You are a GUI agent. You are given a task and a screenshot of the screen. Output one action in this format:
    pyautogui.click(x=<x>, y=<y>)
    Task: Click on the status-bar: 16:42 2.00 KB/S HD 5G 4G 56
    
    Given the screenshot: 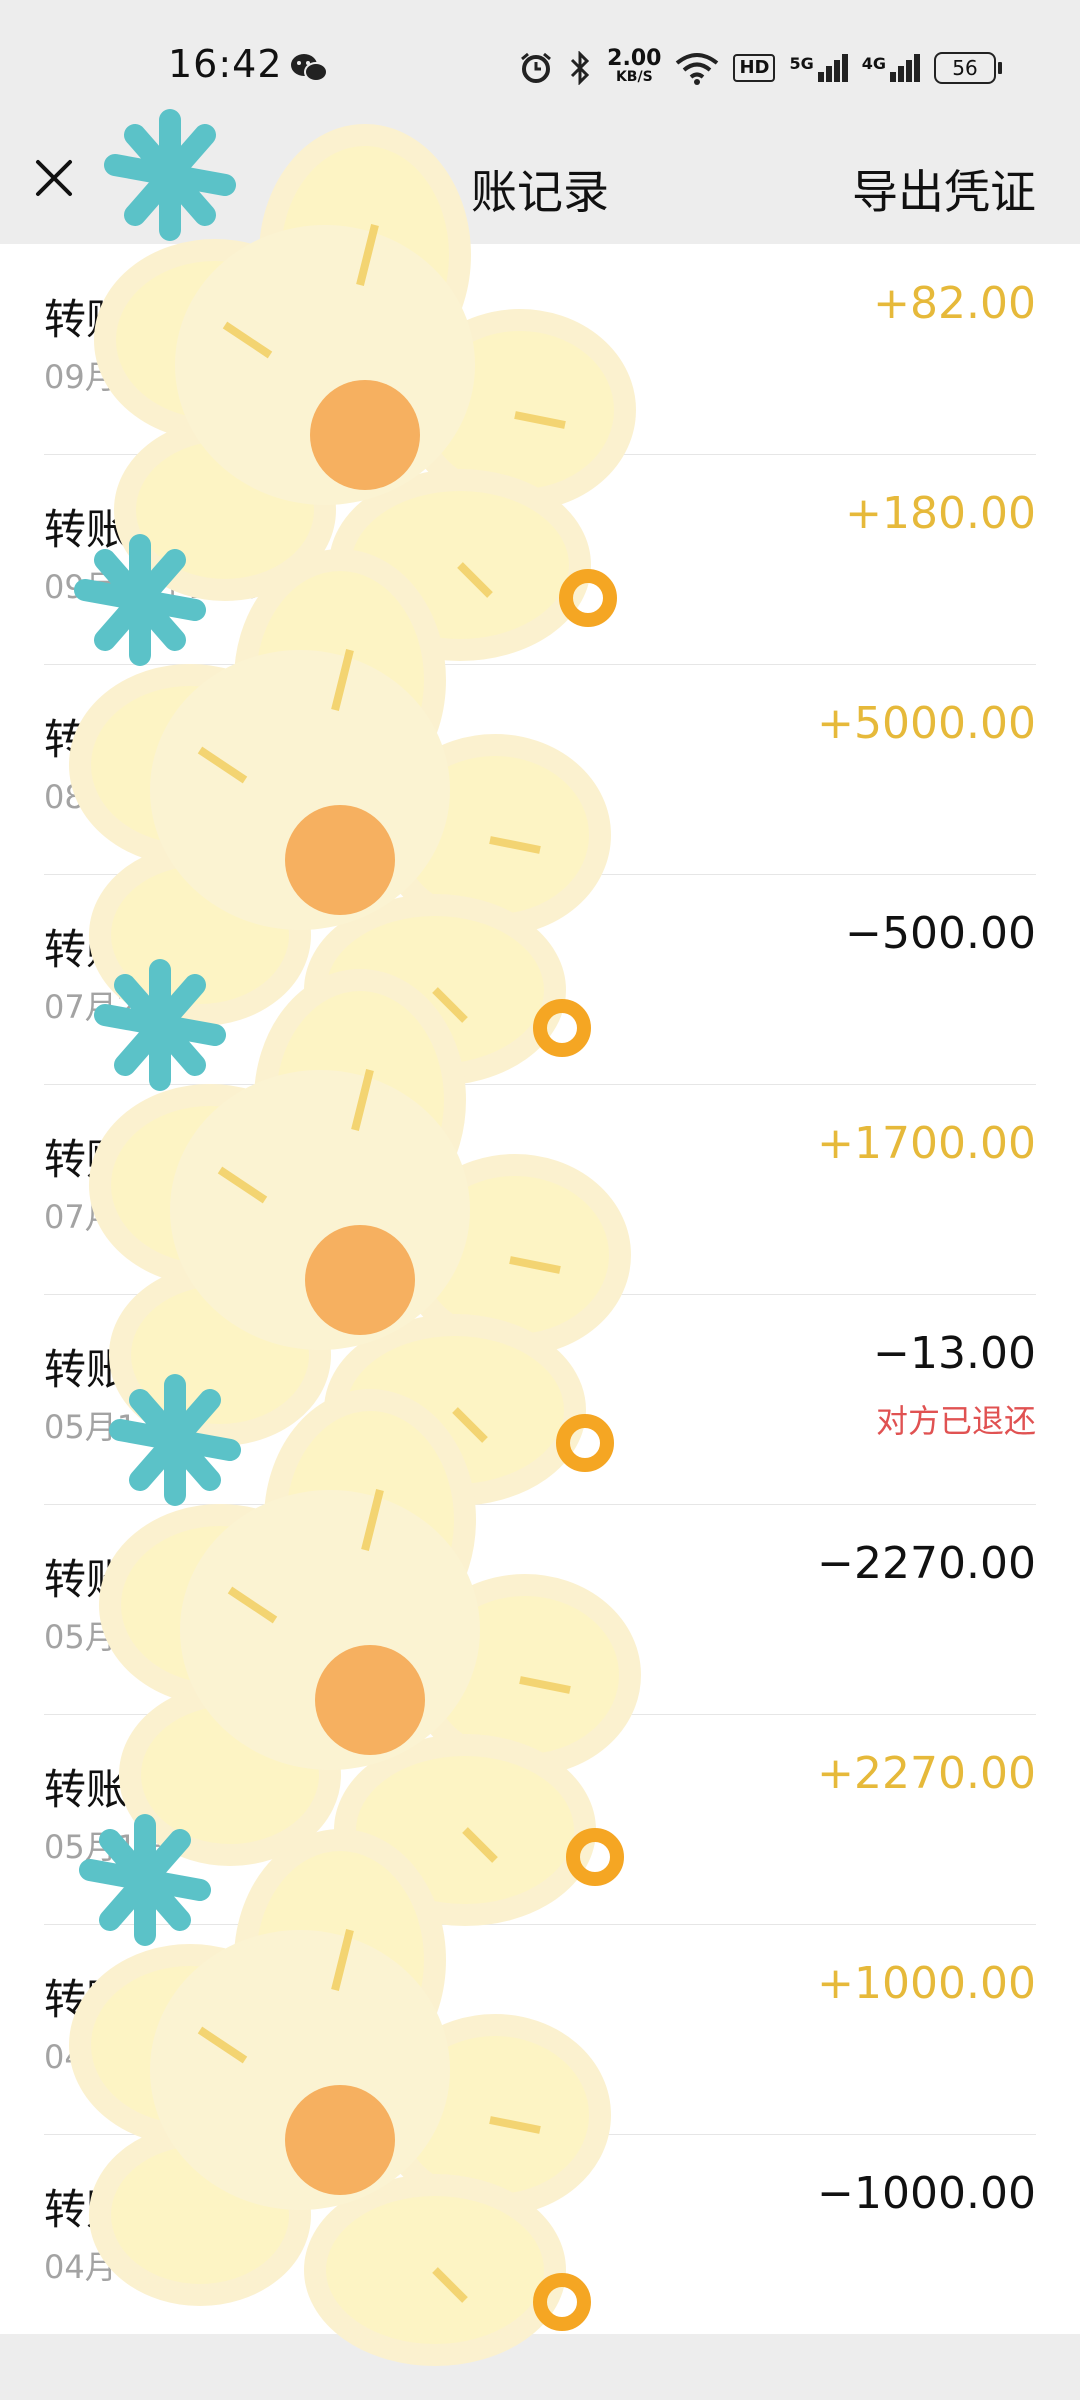 What is the action you would take?
    pyautogui.click(x=540, y=70)
    